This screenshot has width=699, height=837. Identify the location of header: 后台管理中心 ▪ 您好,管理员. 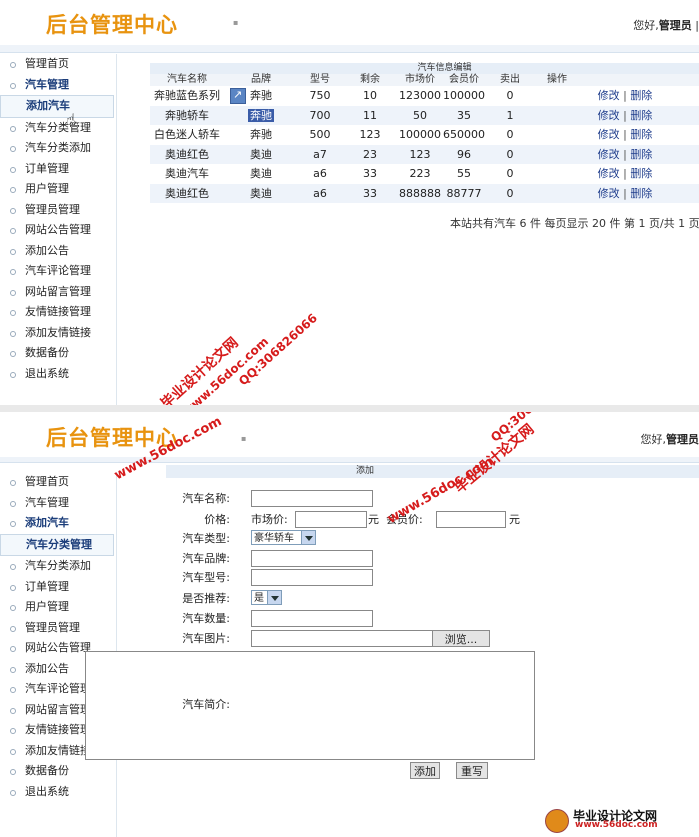
(349, 434).